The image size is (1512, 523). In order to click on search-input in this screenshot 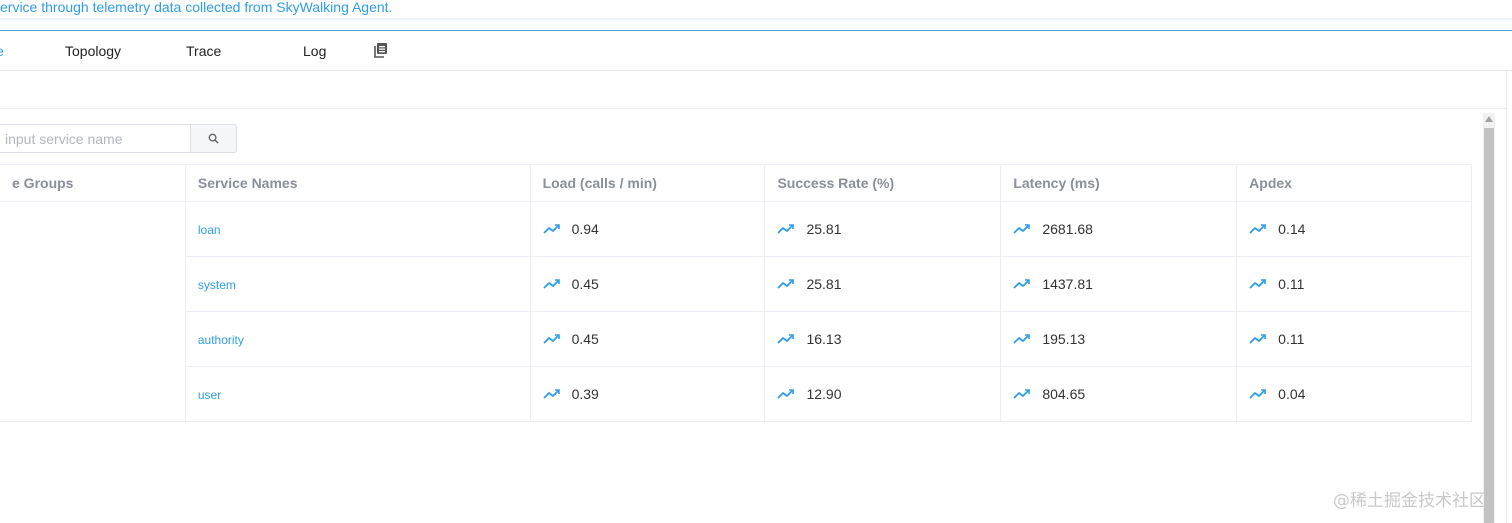, I will do `click(95, 138)`.